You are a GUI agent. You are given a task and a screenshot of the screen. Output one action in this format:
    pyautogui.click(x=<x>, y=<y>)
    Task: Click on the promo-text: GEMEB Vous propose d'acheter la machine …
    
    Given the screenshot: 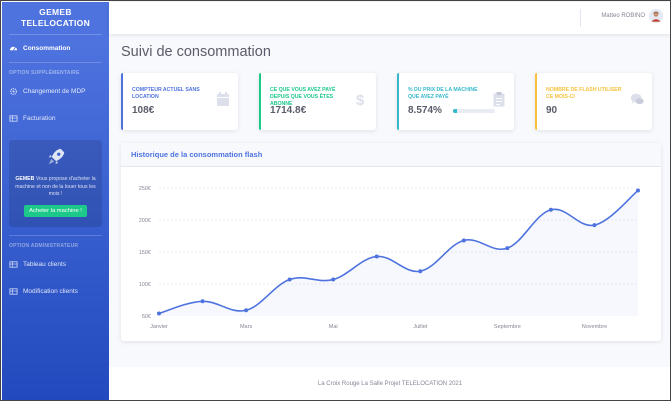 What is the action you would take?
    pyautogui.click(x=55, y=186)
    